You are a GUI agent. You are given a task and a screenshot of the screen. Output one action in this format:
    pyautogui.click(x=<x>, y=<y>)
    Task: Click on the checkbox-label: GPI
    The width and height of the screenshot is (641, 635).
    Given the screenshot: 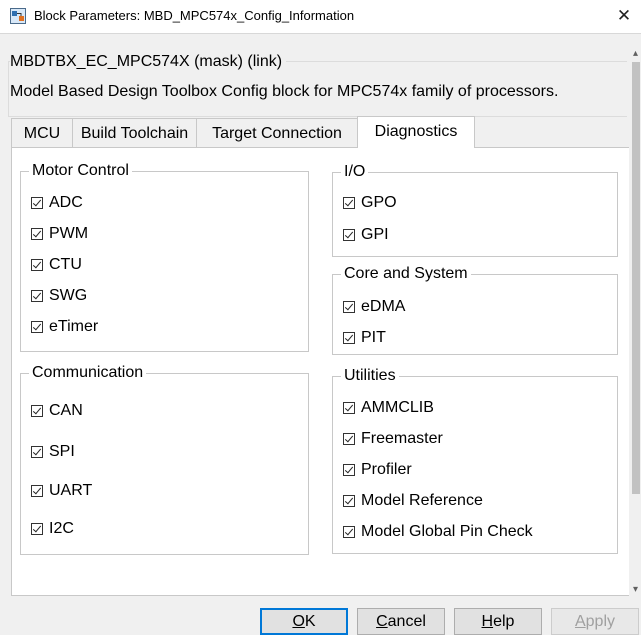 What is the action you would take?
    pyautogui.click(x=375, y=234)
    